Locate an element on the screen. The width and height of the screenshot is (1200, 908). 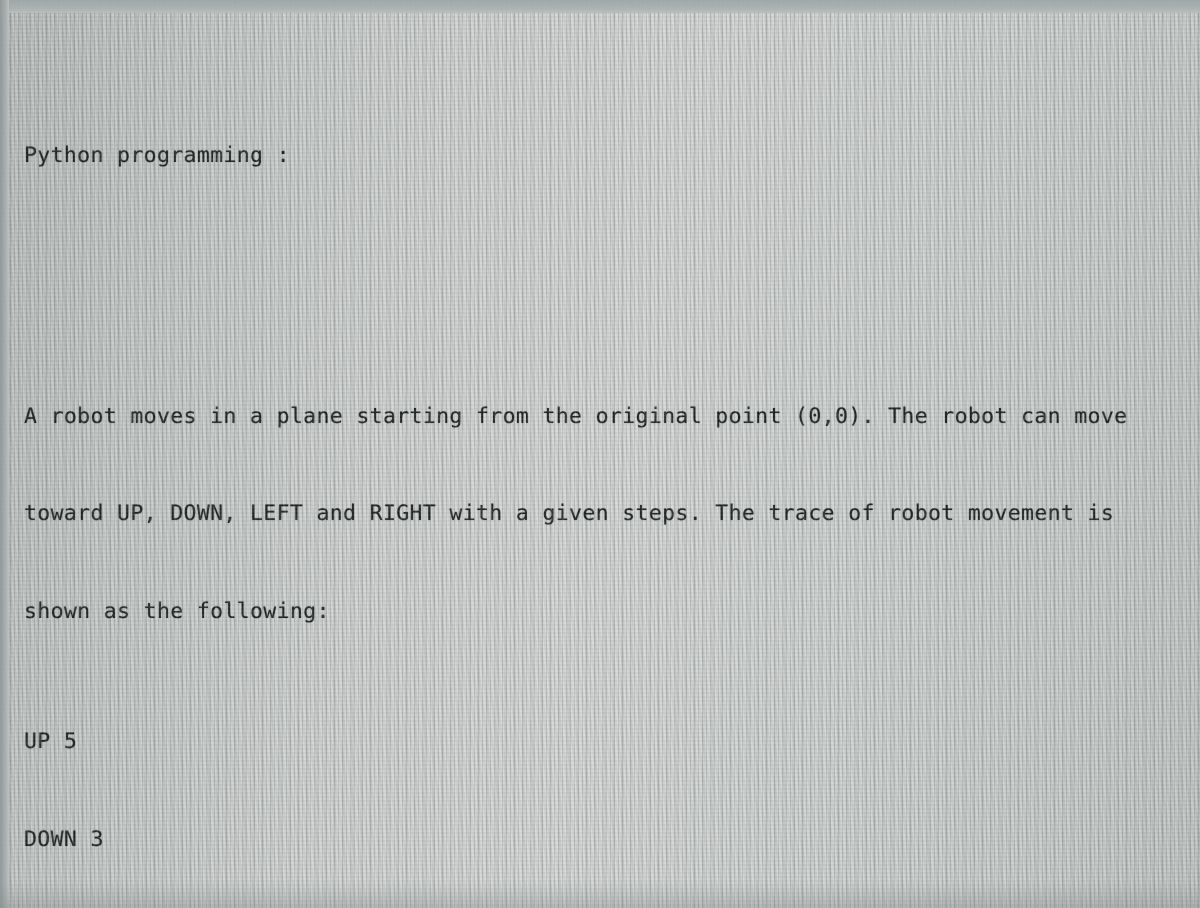
trace-item-down: DOWN 3 is located at coordinates (64, 840).